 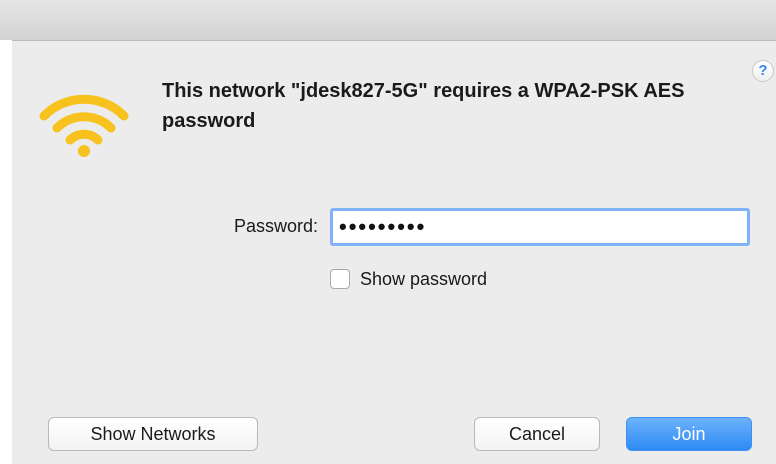 I want to click on password-label: Password:, so click(x=275, y=226).